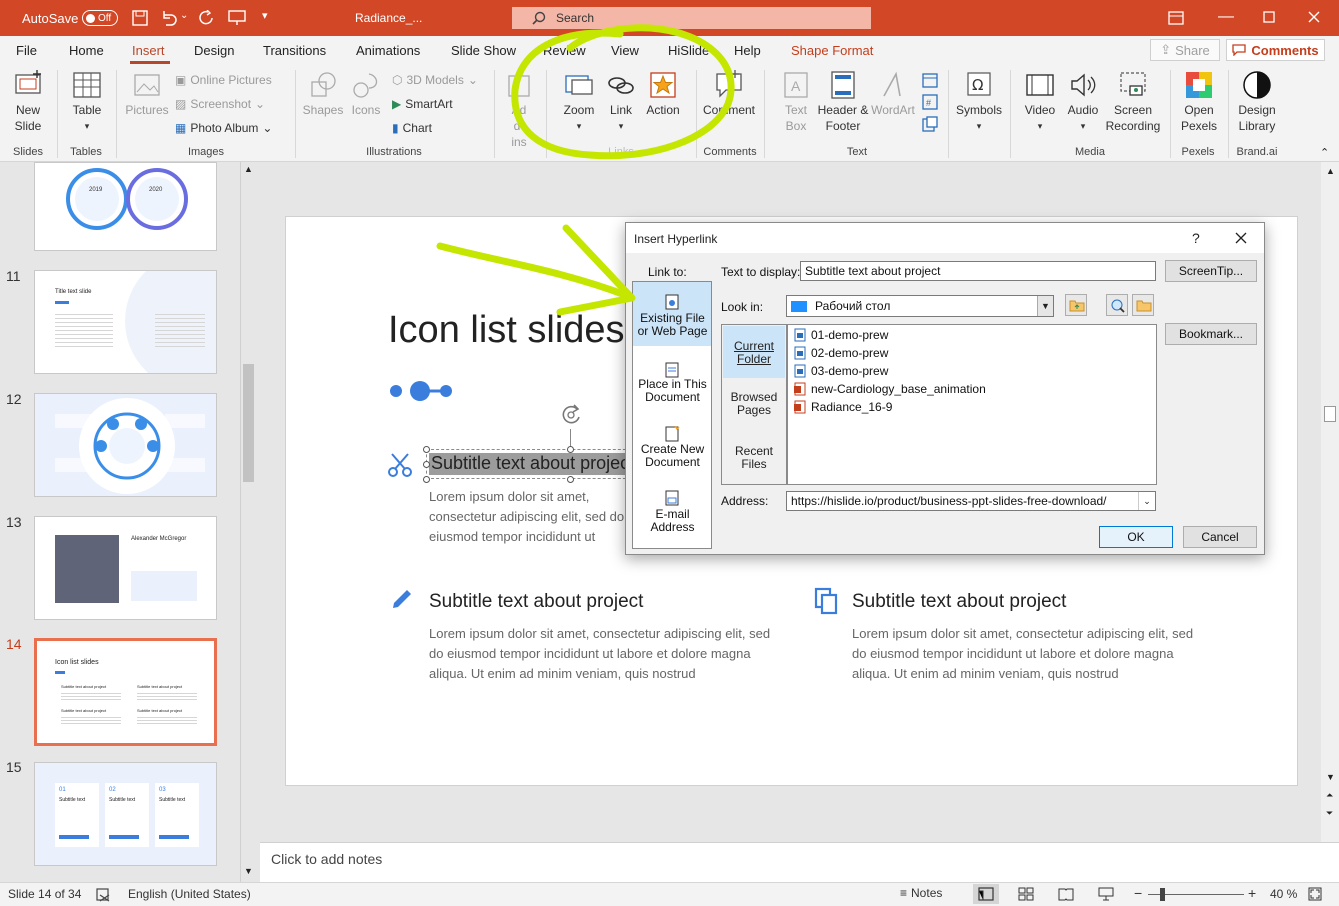 The width and height of the screenshot is (1339, 906). I want to click on undo-dropdown-icon: ⌄, so click(184, 15).